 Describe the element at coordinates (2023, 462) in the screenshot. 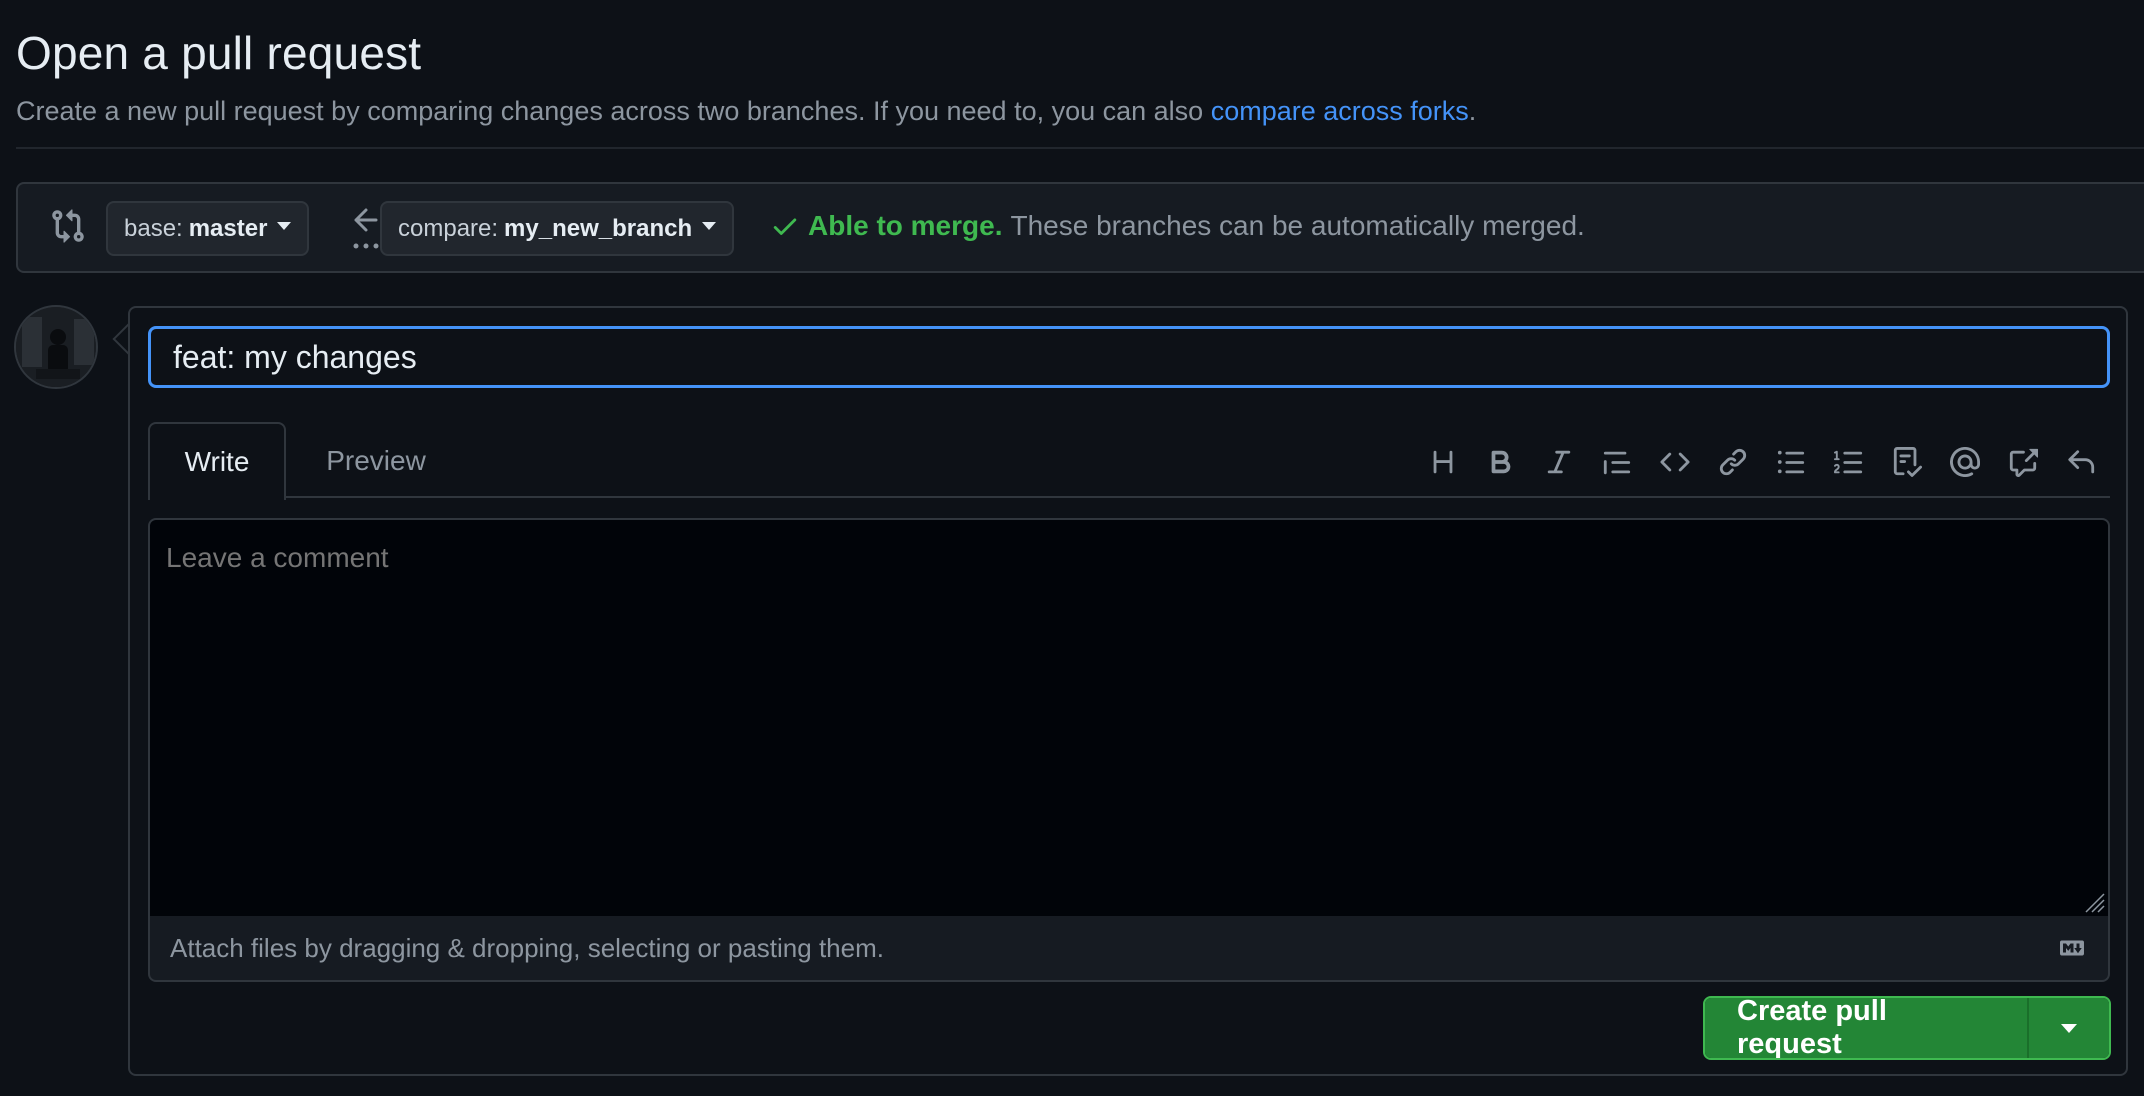

I see `cross-reference-icon` at that location.